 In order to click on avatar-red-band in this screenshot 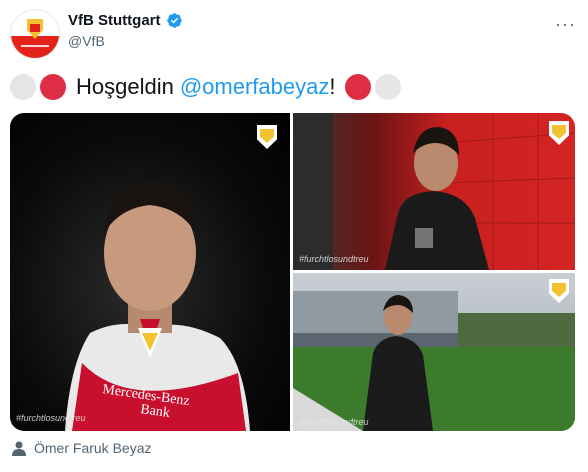, I will do `click(35, 47)`.